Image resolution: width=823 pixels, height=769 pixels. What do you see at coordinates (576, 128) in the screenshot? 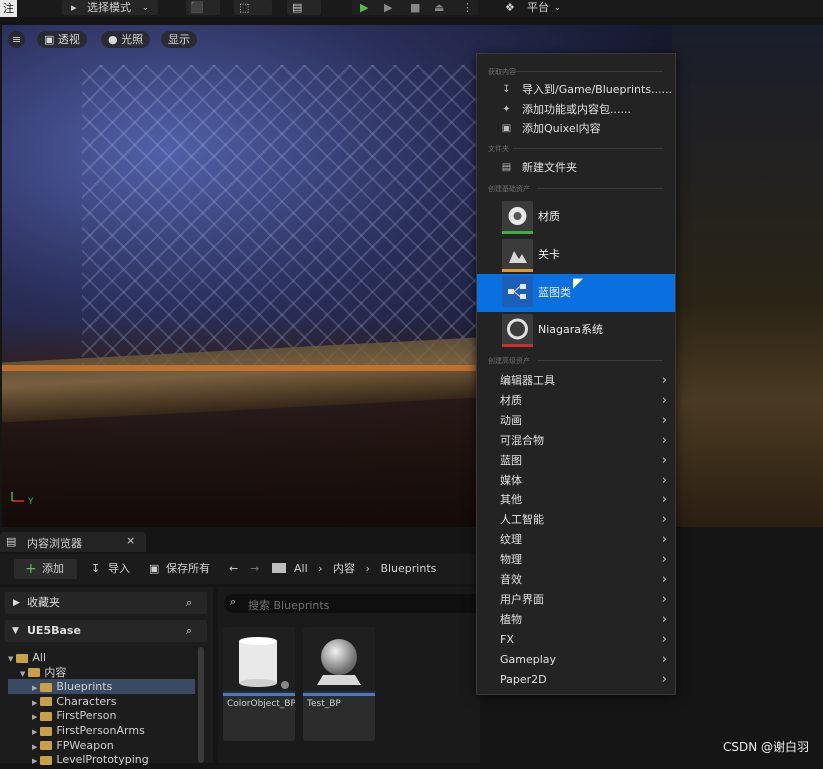
I see `menu-item-add-quixel: ▣ 添加Quixel内容` at bounding box center [576, 128].